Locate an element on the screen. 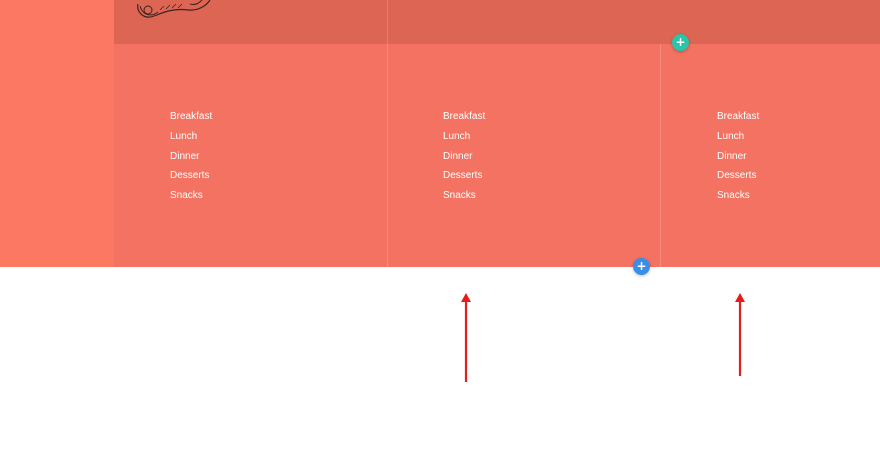 The image size is (880, 450). food-sketch-icon is located at coordinates (174, 9).